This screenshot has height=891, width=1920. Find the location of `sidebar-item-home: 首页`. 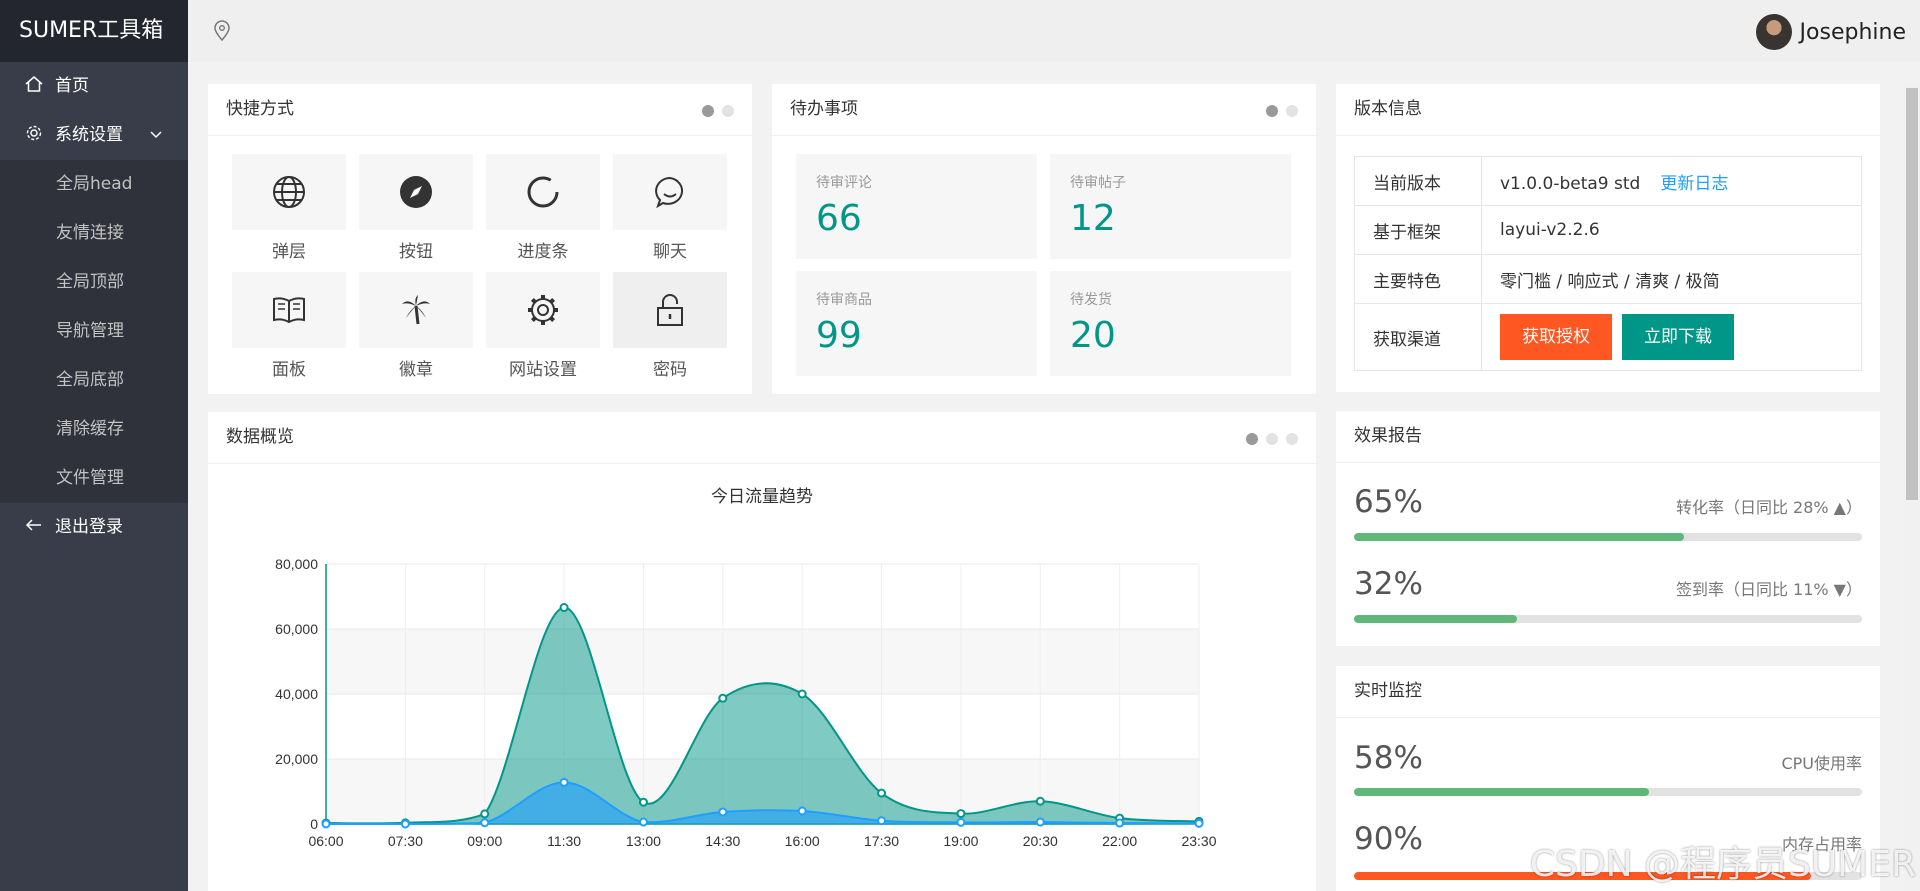

sidebar-item-home: 首页 is located at coordinates (94, 86).